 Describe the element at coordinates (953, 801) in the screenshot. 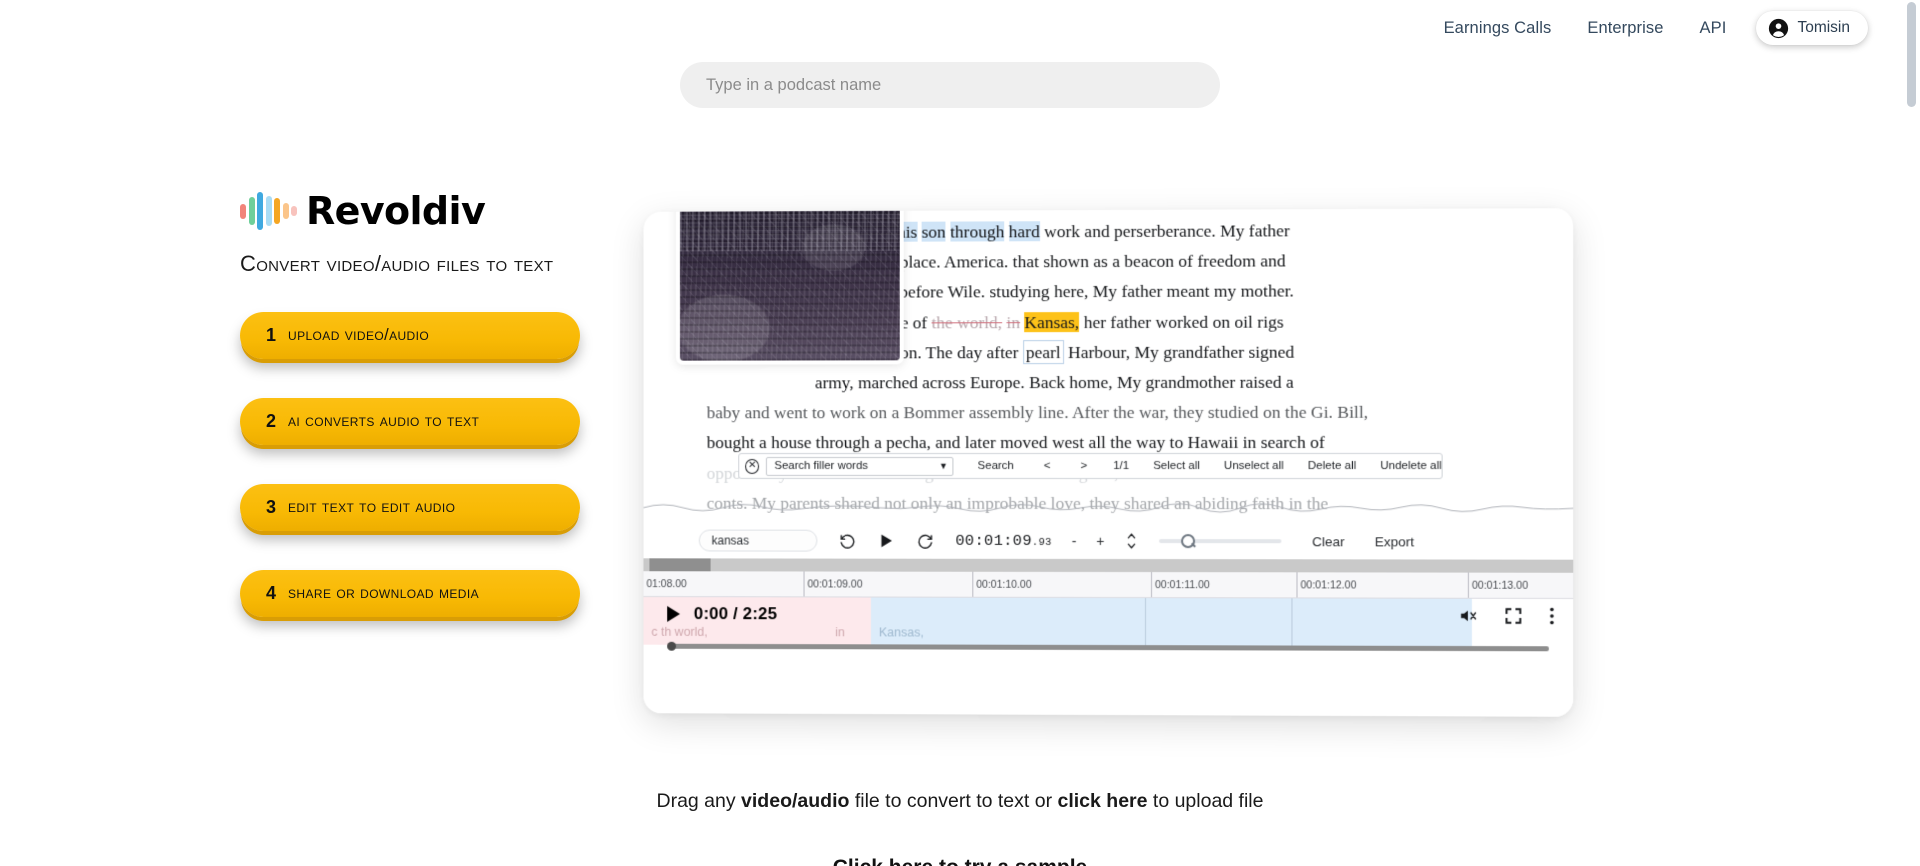

I see `drag-mid: file to convert to text or` at that location.